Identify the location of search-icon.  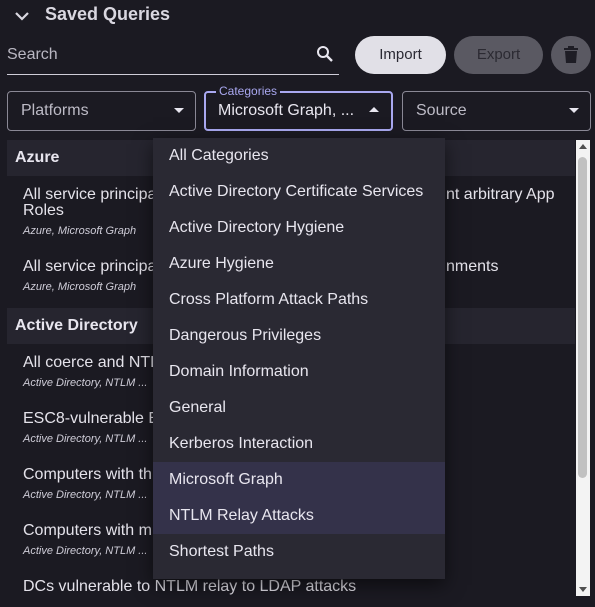
(325, 54).